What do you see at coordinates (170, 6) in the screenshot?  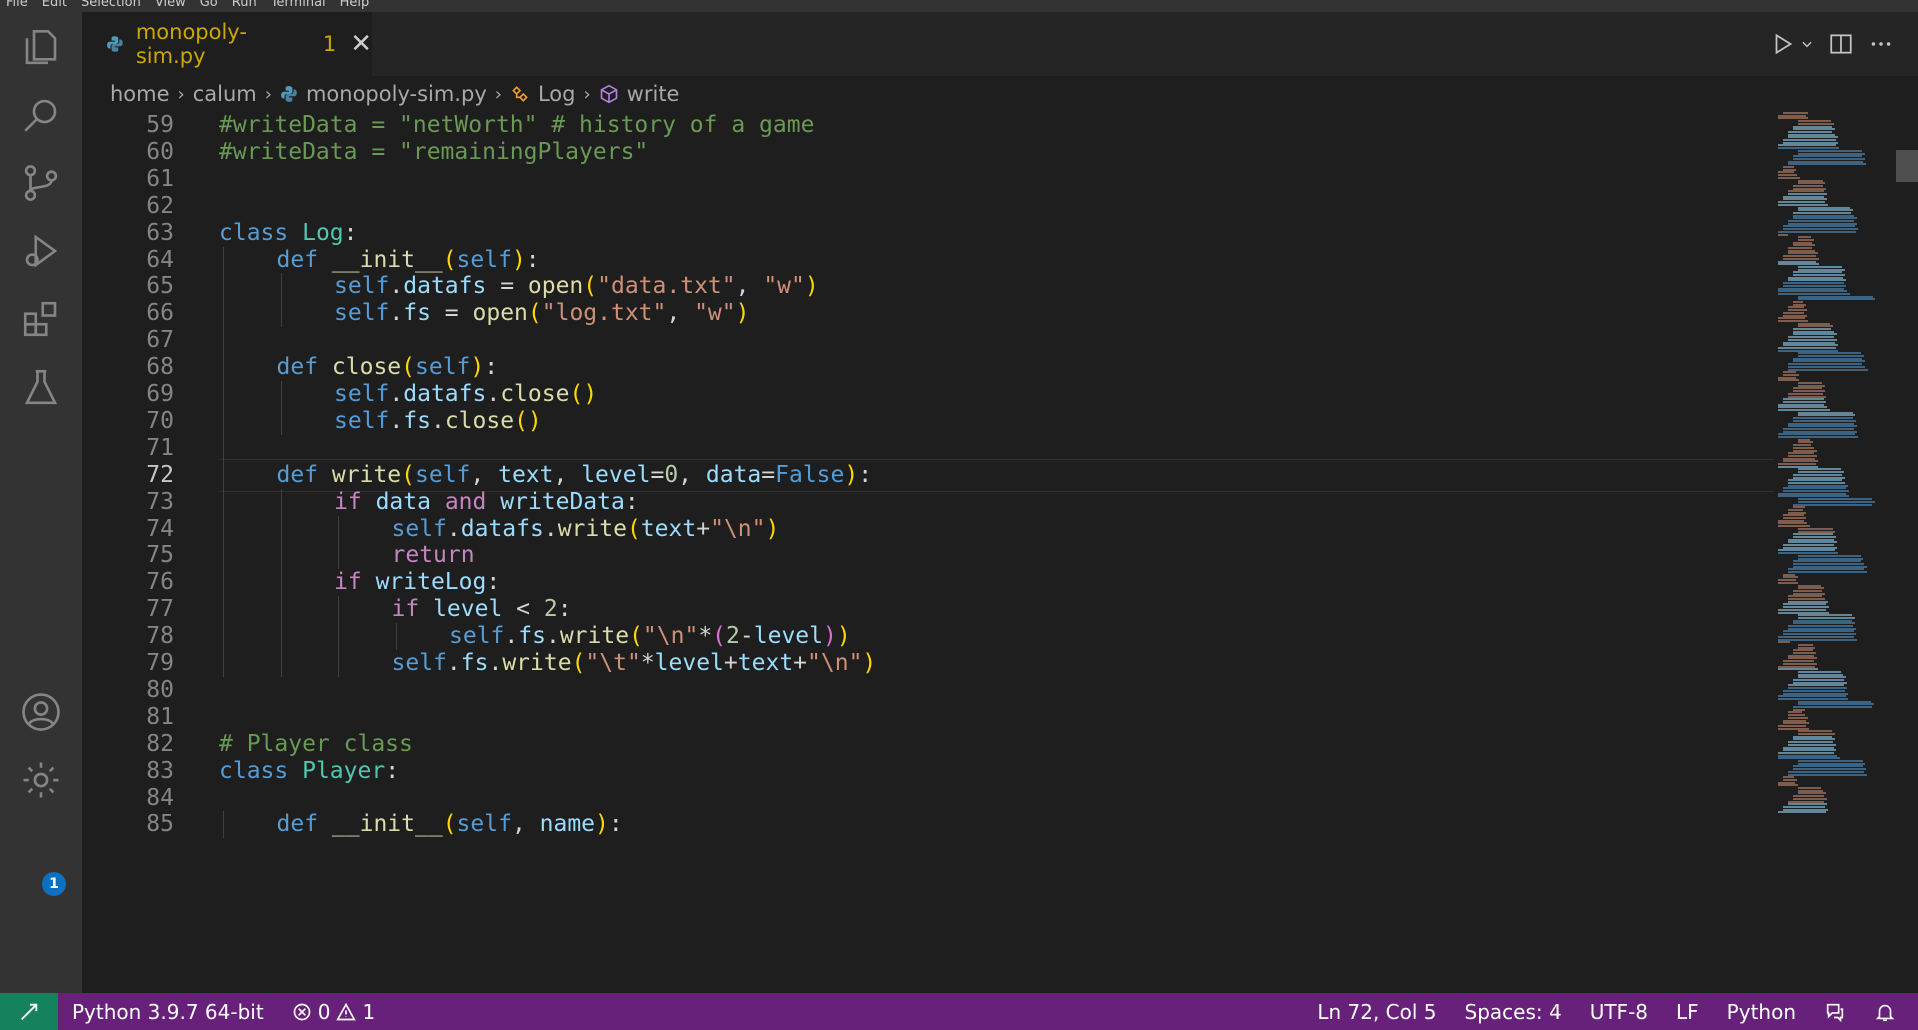 I see `menu-view: View` at bounding box center [170, 6].